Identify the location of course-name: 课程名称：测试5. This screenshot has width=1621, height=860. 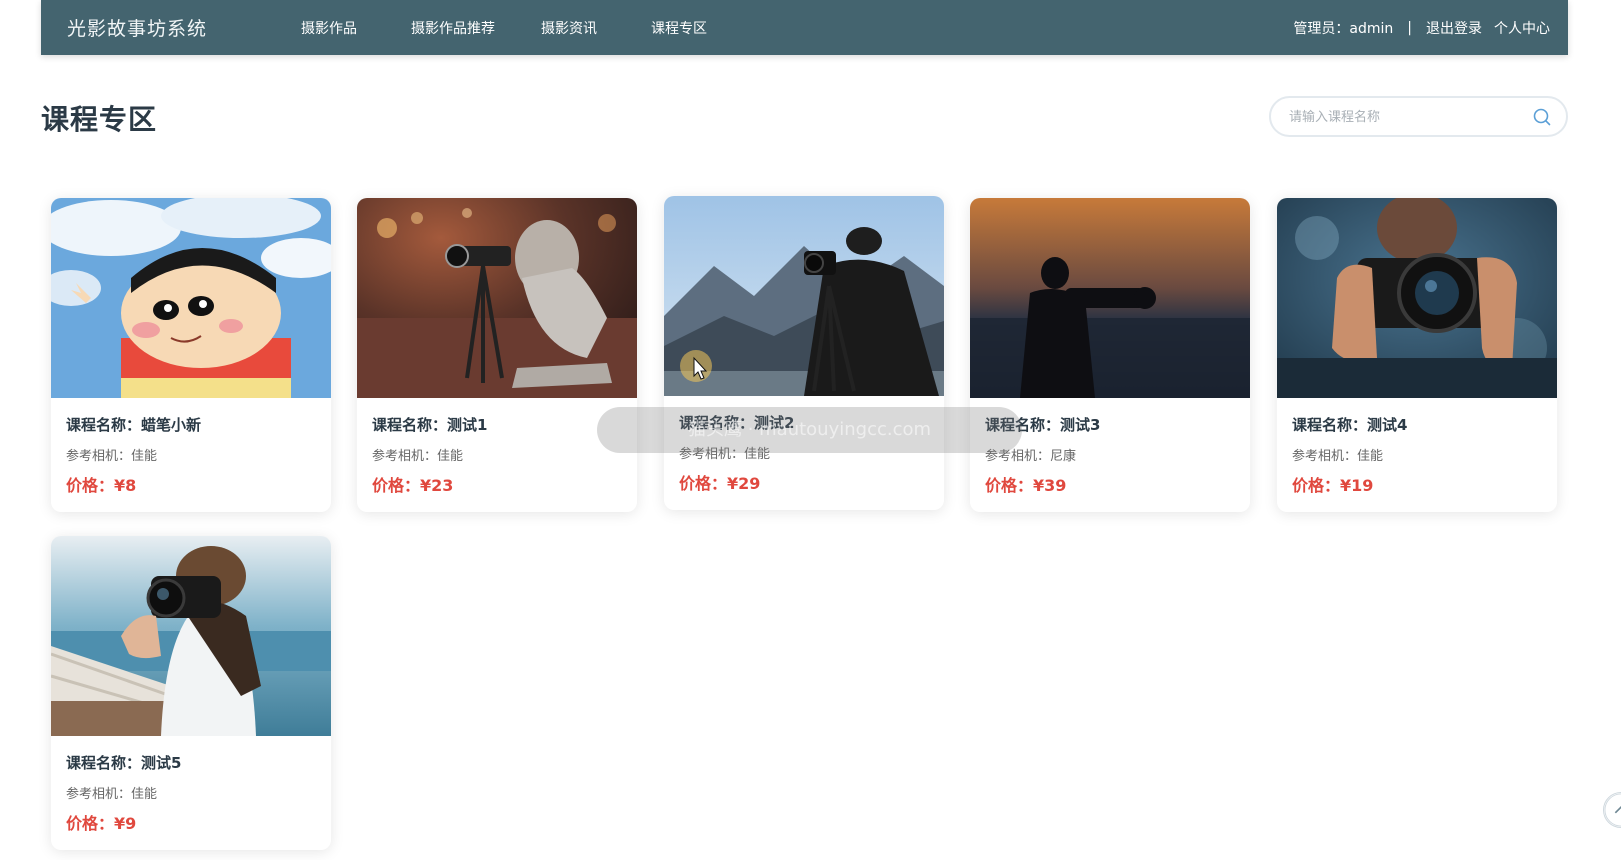
(124, 763).